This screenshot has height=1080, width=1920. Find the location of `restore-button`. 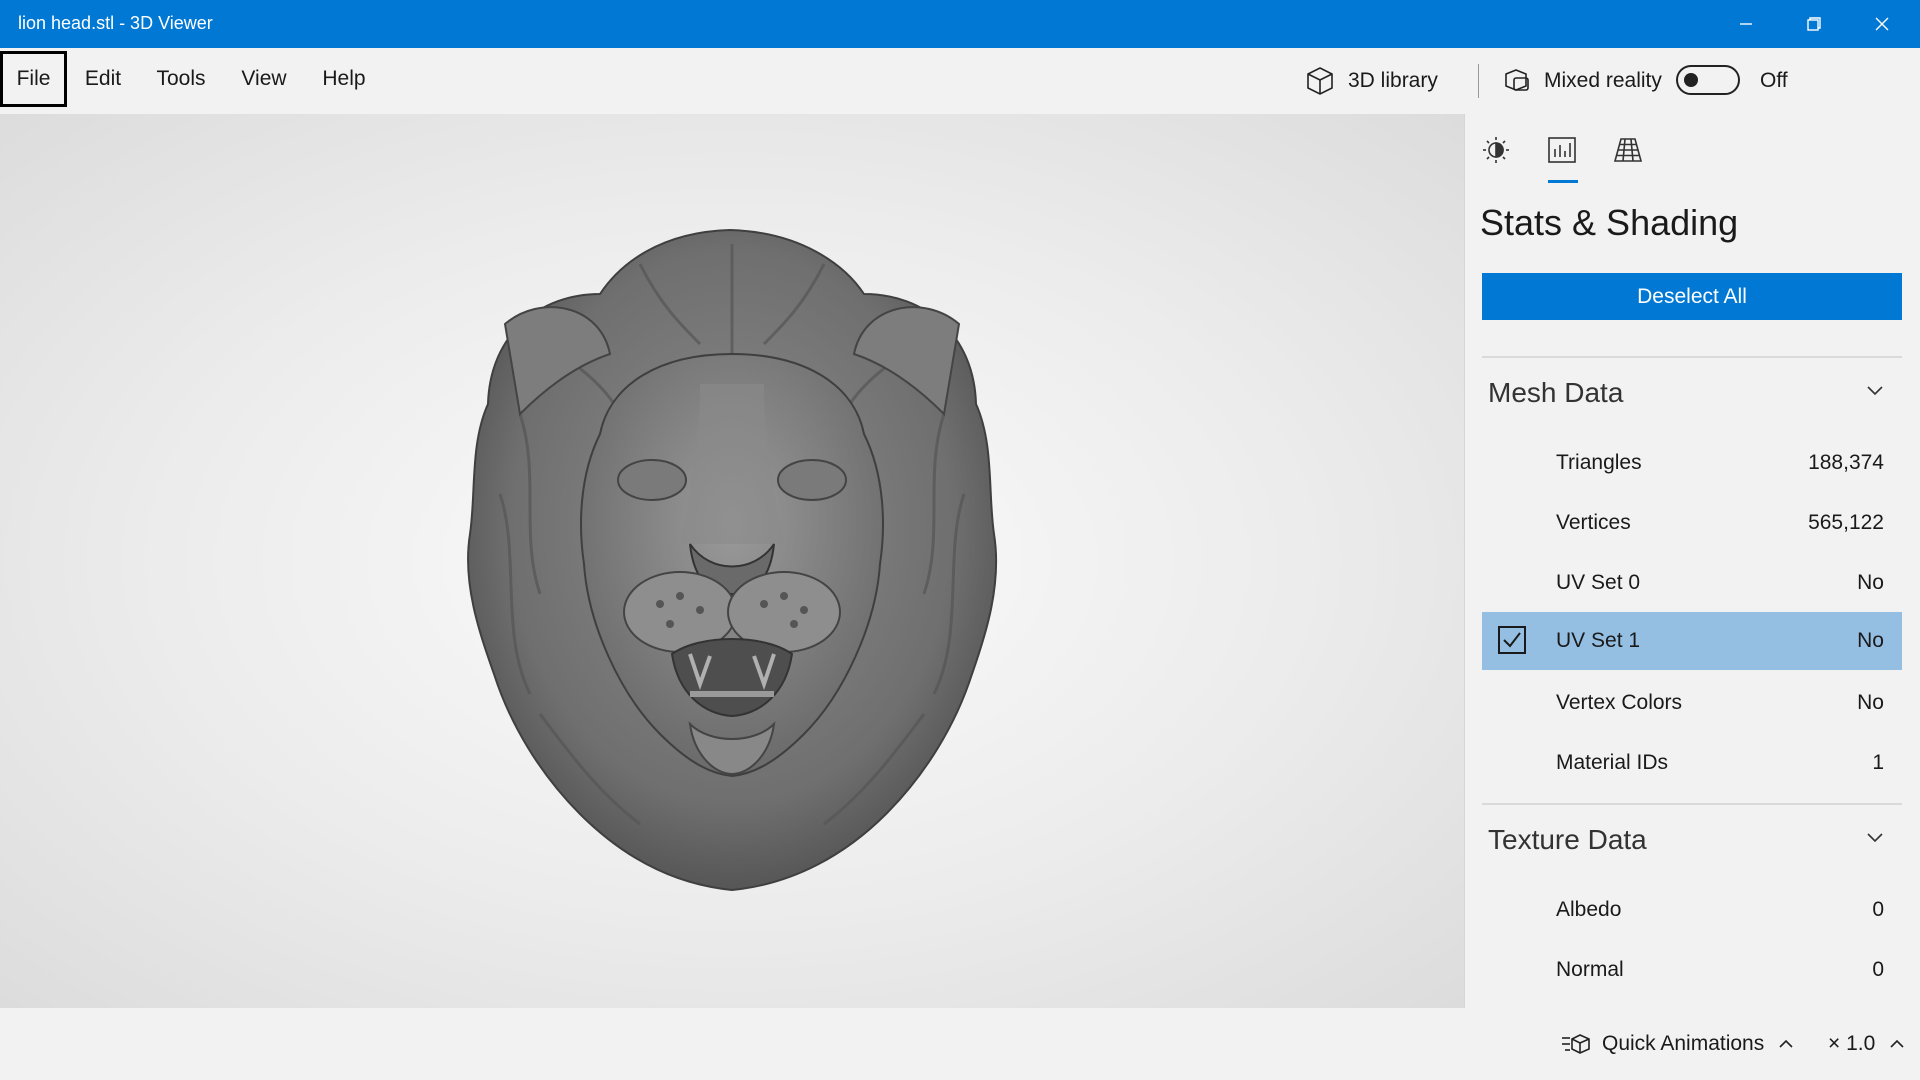

restore-button is located at coordinates (1814, 24).